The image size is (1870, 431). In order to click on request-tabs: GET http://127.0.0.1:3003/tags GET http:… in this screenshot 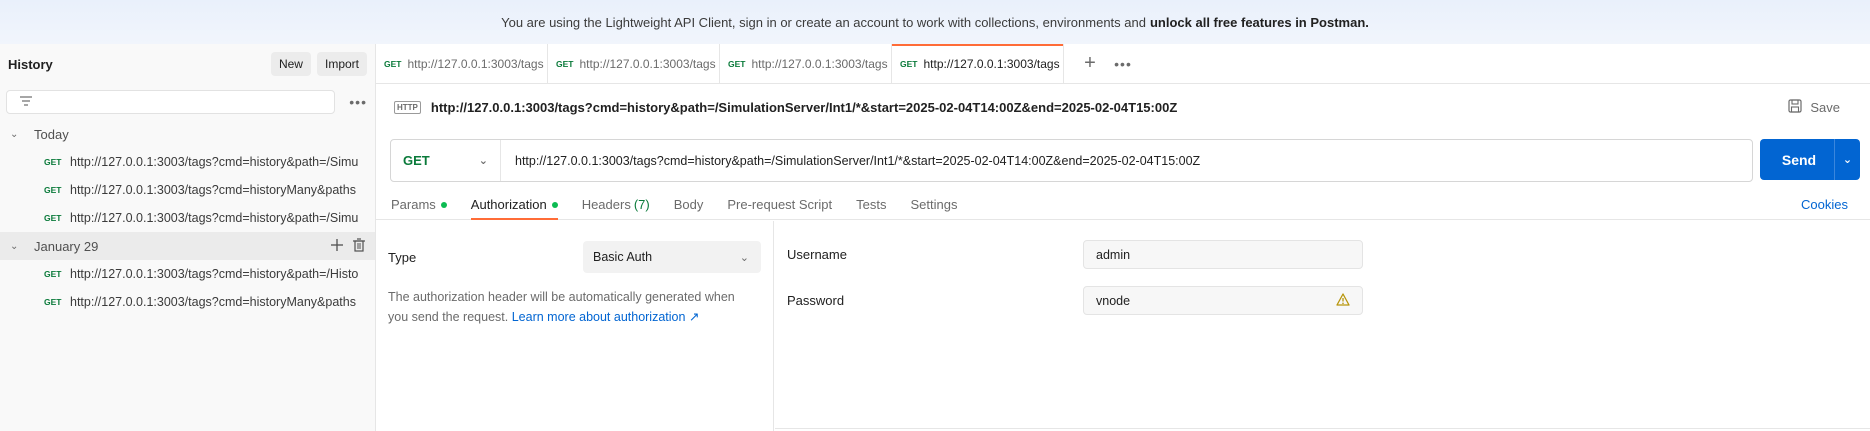, I will do `click(1123, 64)`.